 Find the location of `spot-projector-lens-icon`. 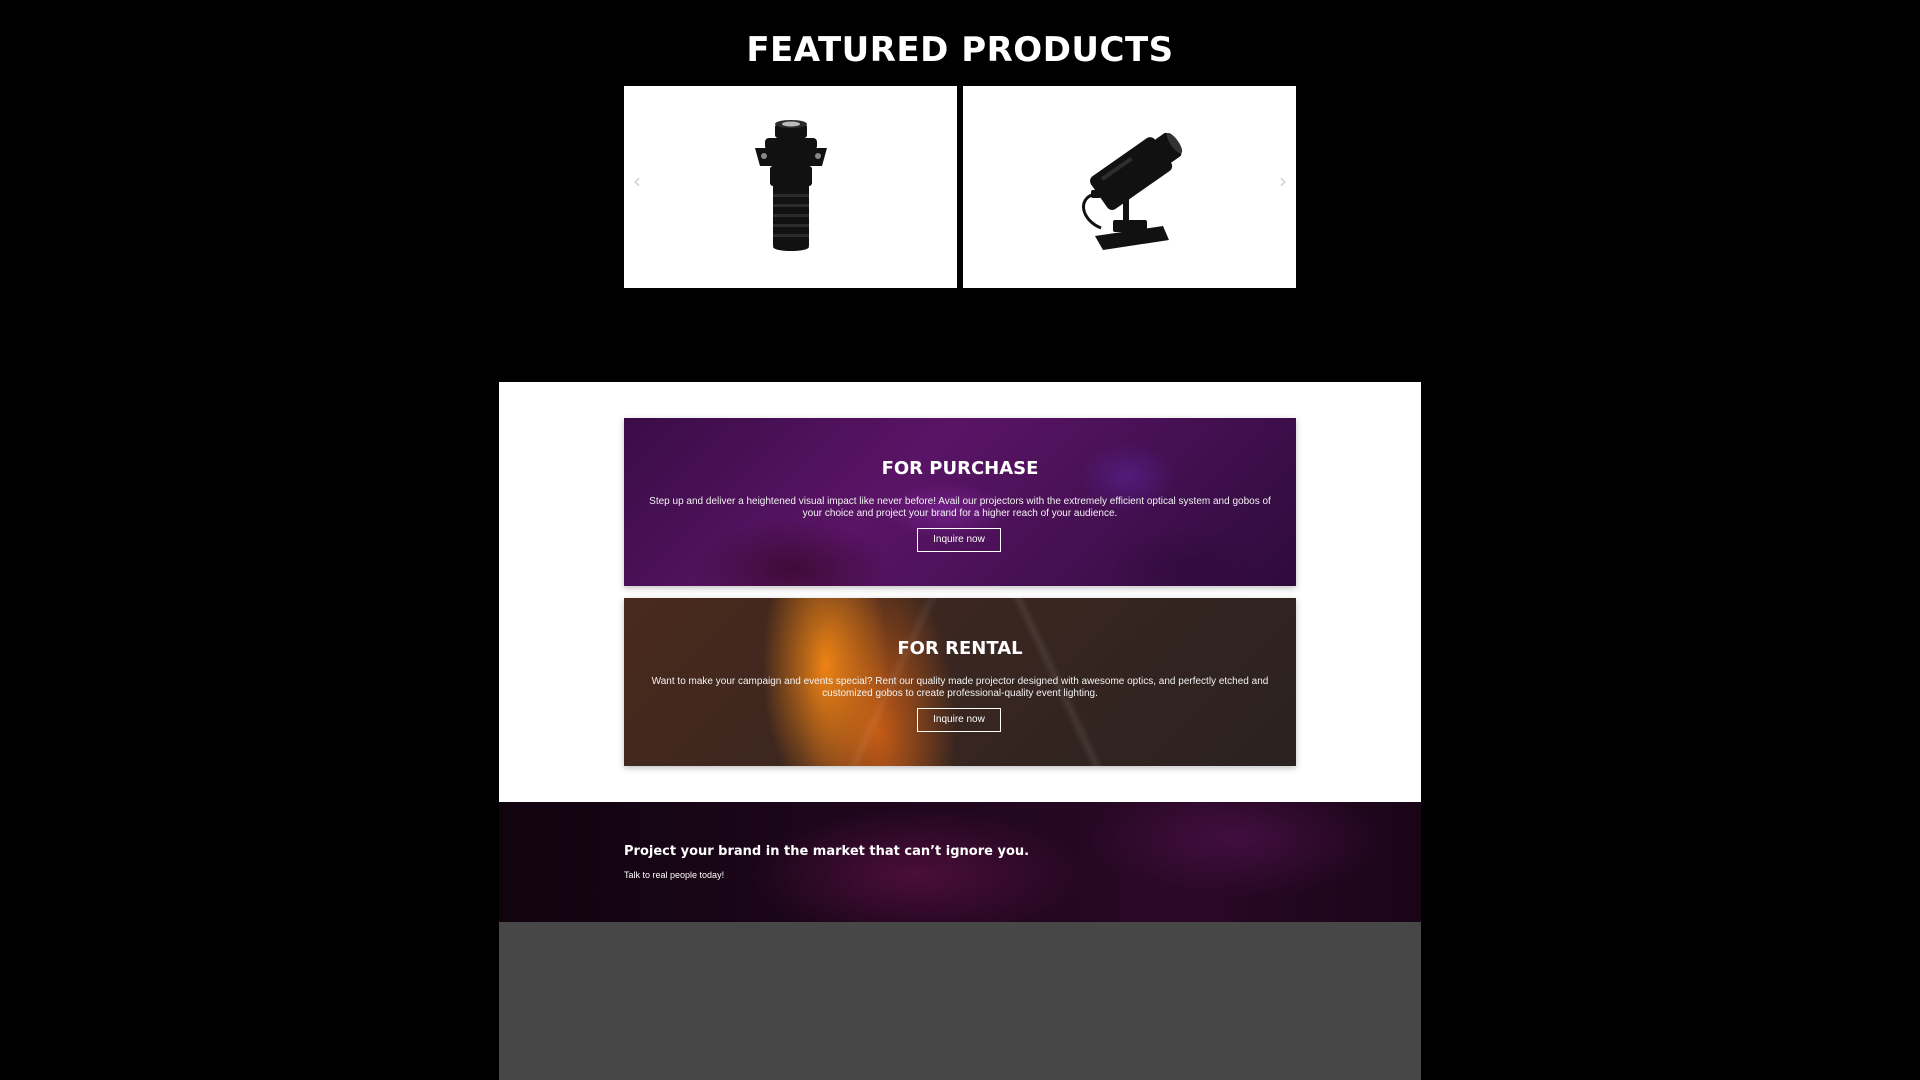

spot-projector-lens-icon is located at coordinates (791, 185).